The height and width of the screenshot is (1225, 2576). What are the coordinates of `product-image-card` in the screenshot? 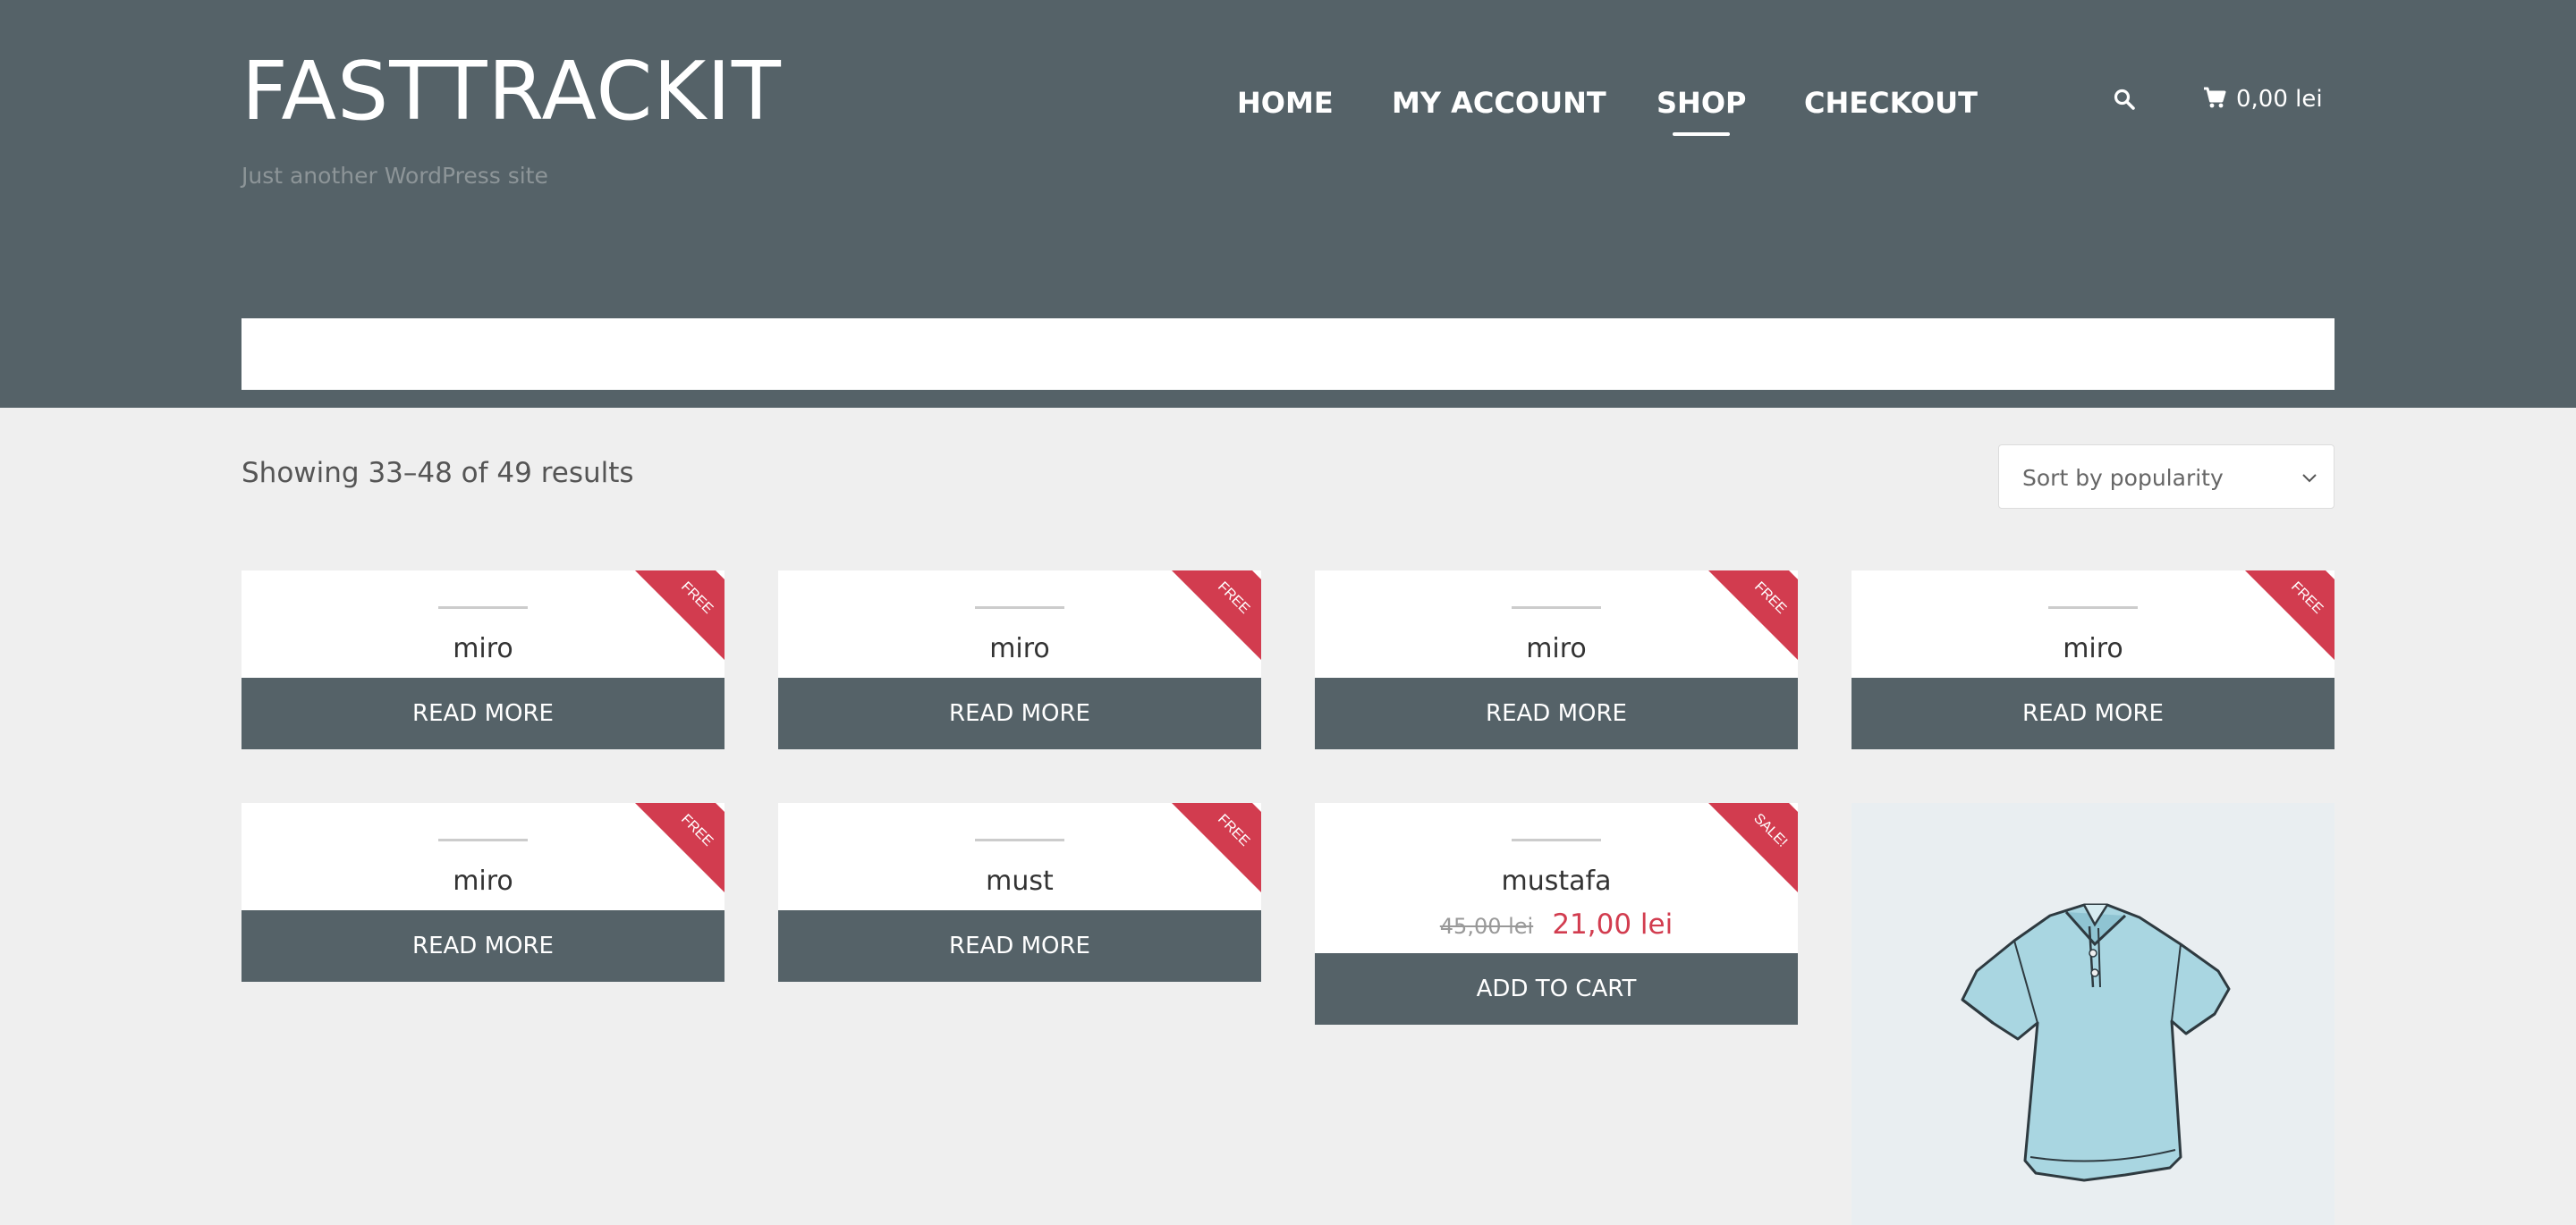 It's located at (2093, 1014).